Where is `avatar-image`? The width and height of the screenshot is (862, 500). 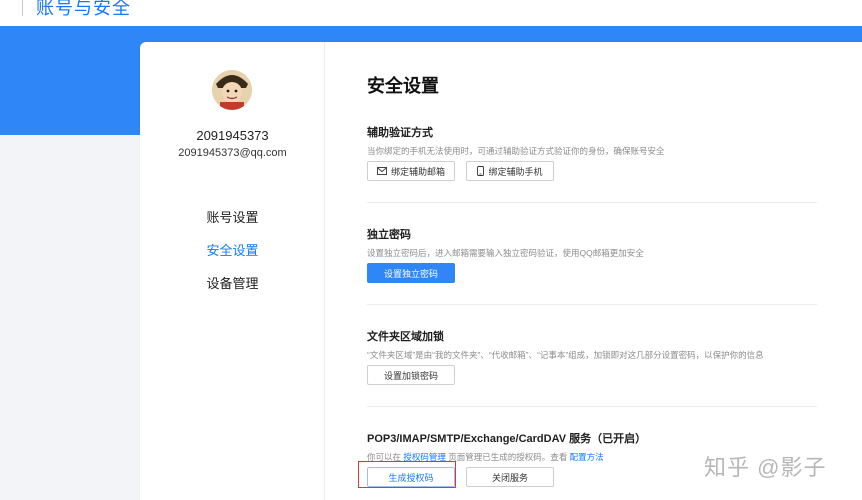 avatar-image is located at coordinates (232, 90).